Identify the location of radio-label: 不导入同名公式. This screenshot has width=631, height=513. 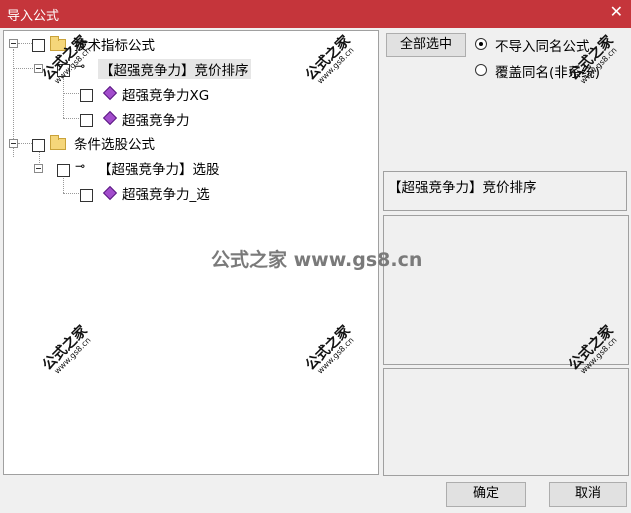
(542, 45).